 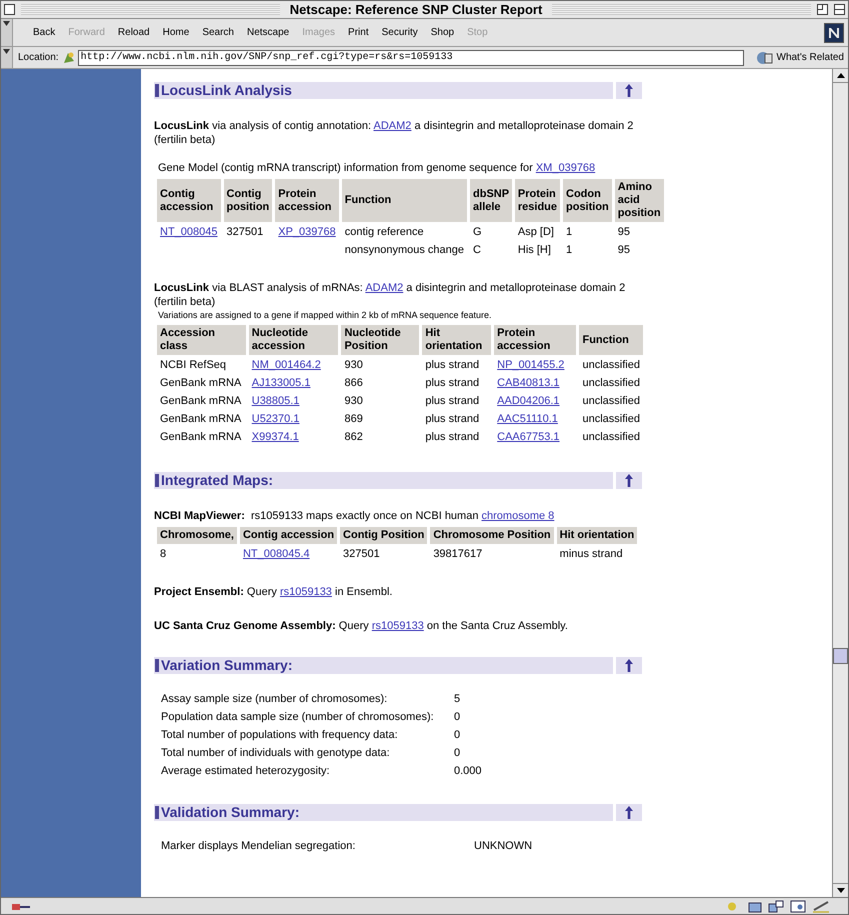 I want to click on table-cell: 869, so click(x=353, y=419).